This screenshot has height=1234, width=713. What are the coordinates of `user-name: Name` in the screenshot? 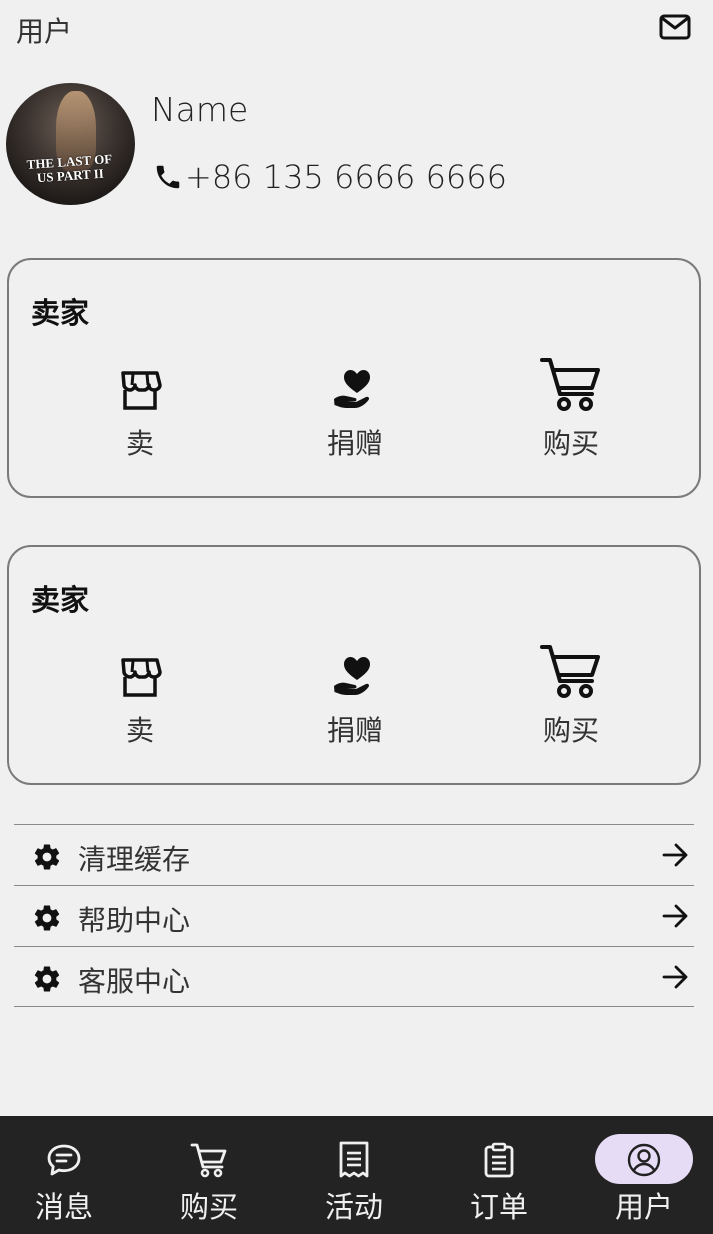 It's located at (200, 109).